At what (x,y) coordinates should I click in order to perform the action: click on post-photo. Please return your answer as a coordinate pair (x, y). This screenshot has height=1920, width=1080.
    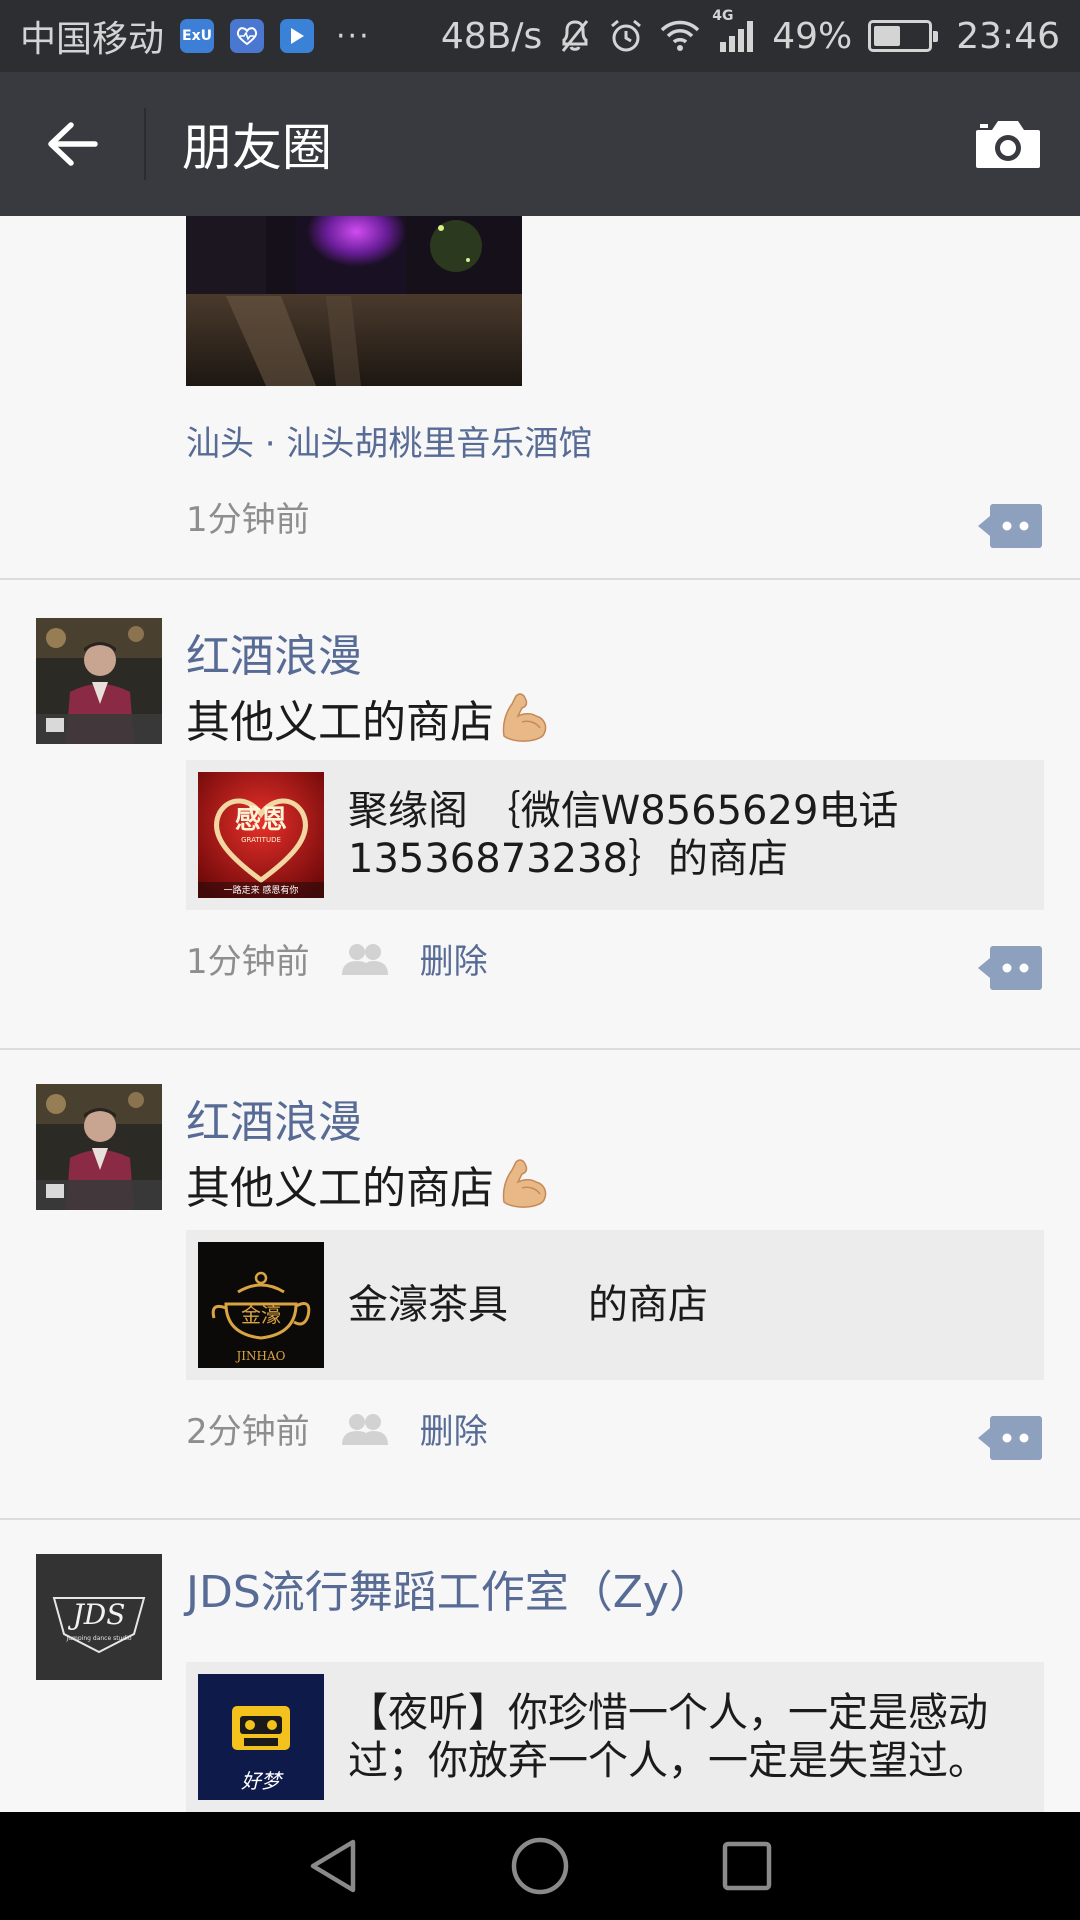
    Looking at the image, I should click on (354, 301).